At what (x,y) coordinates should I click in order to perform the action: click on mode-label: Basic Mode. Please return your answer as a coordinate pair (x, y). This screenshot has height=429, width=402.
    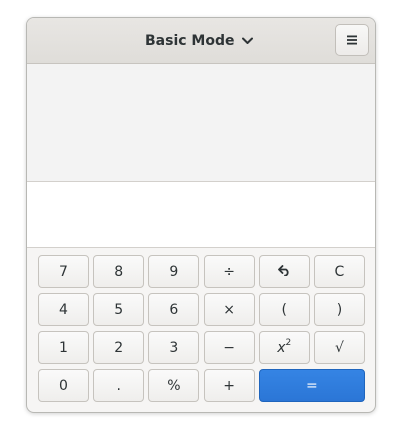
    Looking at the image, I should click on (190, 41).